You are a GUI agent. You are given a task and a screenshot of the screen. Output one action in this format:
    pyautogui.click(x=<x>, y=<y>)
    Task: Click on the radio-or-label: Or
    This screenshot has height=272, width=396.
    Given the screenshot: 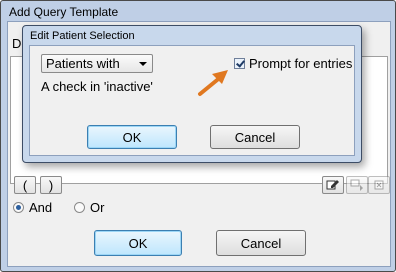 What is the action you would take?
    pyautogui.click(x=97, y=207)
    